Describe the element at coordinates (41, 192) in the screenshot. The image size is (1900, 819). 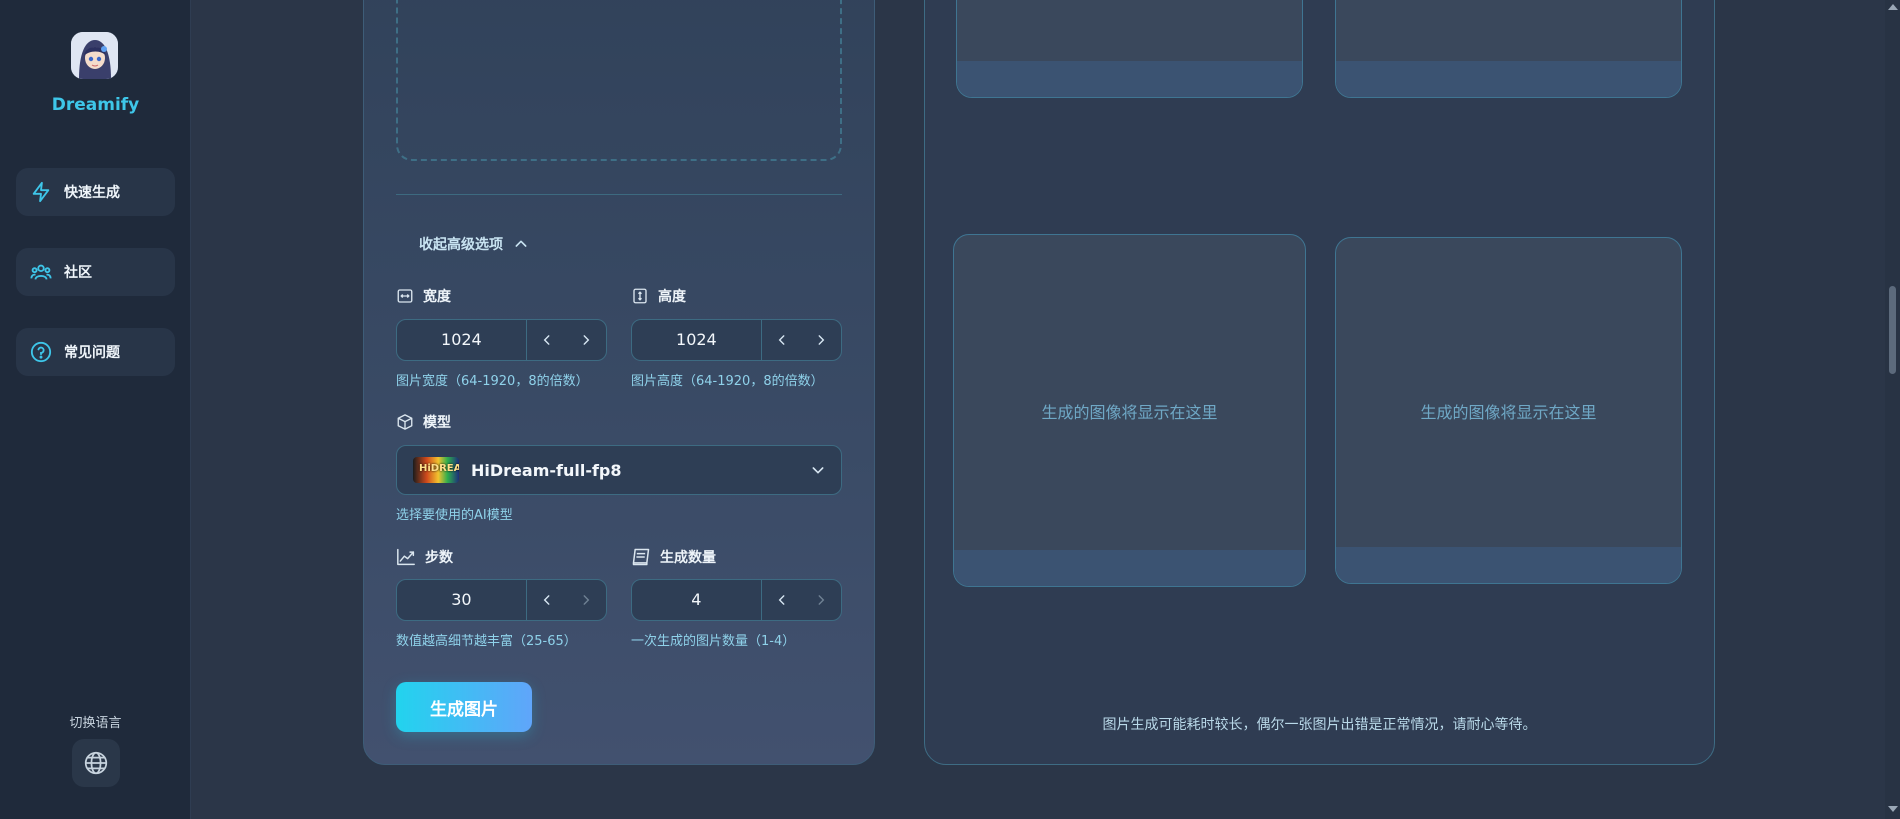
I see `lightning-icon` at that location.